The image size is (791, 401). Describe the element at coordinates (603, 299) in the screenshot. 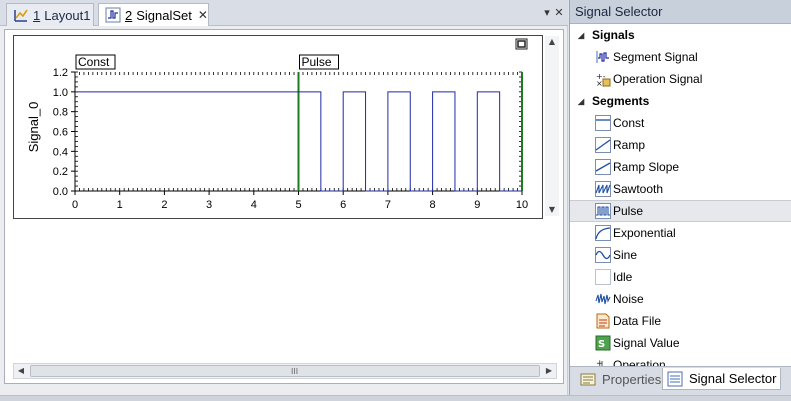

I see `noise-icon` at that location.